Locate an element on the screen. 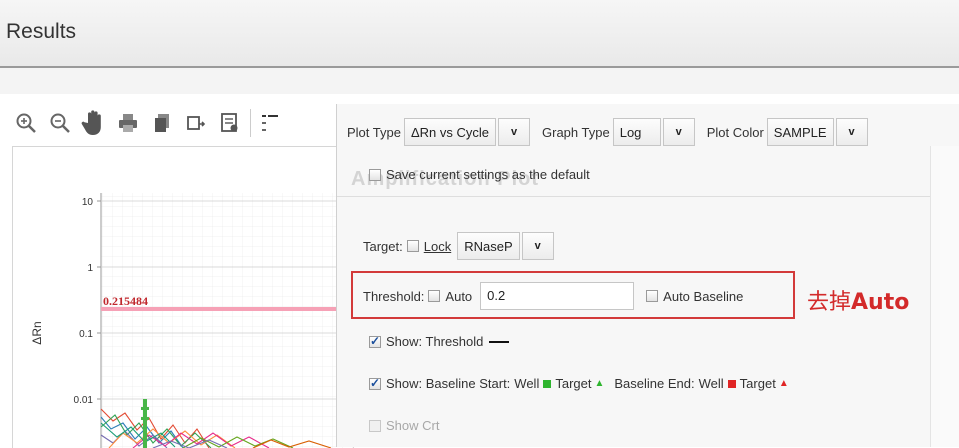 This screenshot has height=448, width=959. save-default-label: Save current settings as the default is located at coordinates (488, 174).